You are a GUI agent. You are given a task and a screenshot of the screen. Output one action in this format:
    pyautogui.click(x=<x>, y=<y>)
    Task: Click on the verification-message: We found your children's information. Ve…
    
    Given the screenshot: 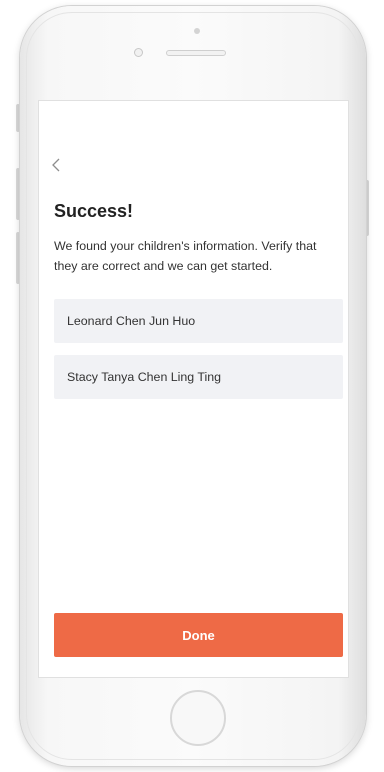 What is the action you would take?
    pyautogui.click(x=185, y=256)
    